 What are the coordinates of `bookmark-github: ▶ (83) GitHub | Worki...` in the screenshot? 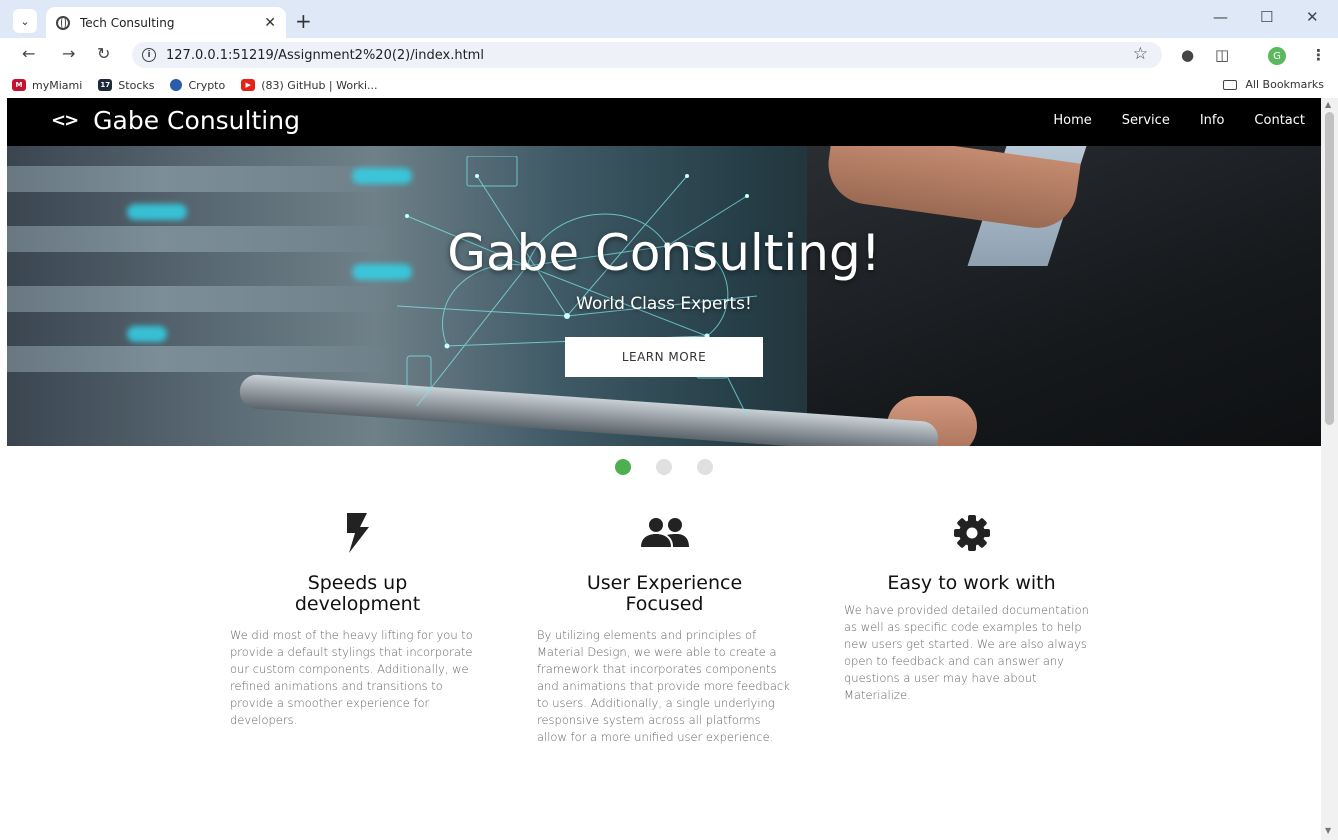 It's located at (309, 85).